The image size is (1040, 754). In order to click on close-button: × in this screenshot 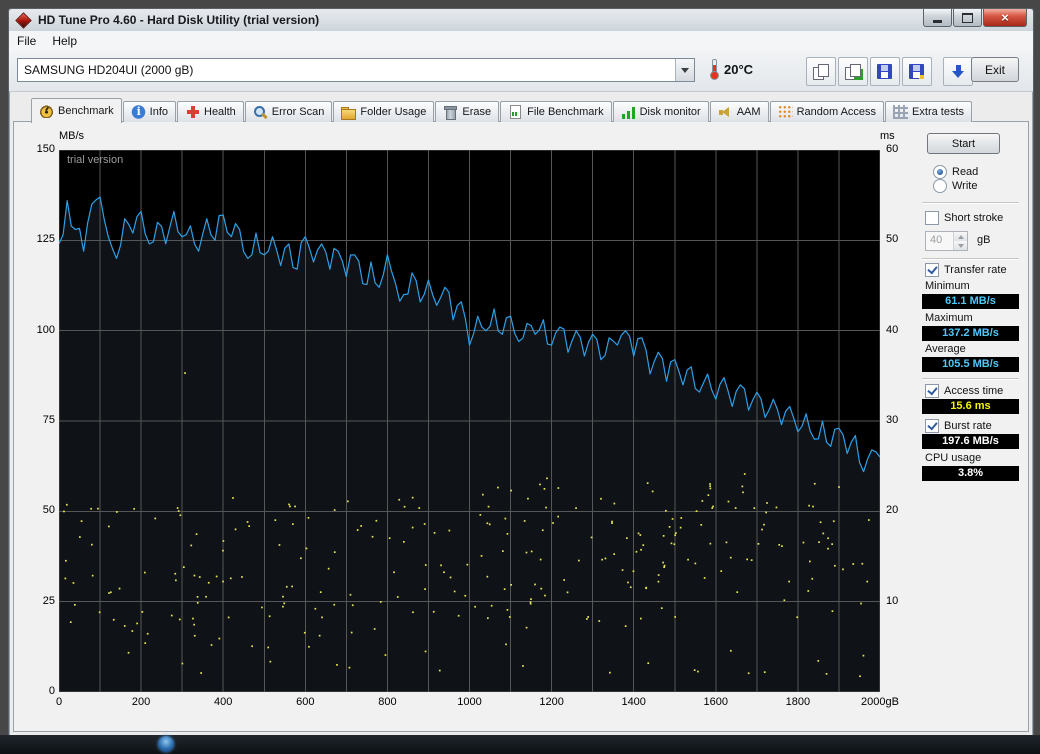, I will do `click(1005, 18)`.